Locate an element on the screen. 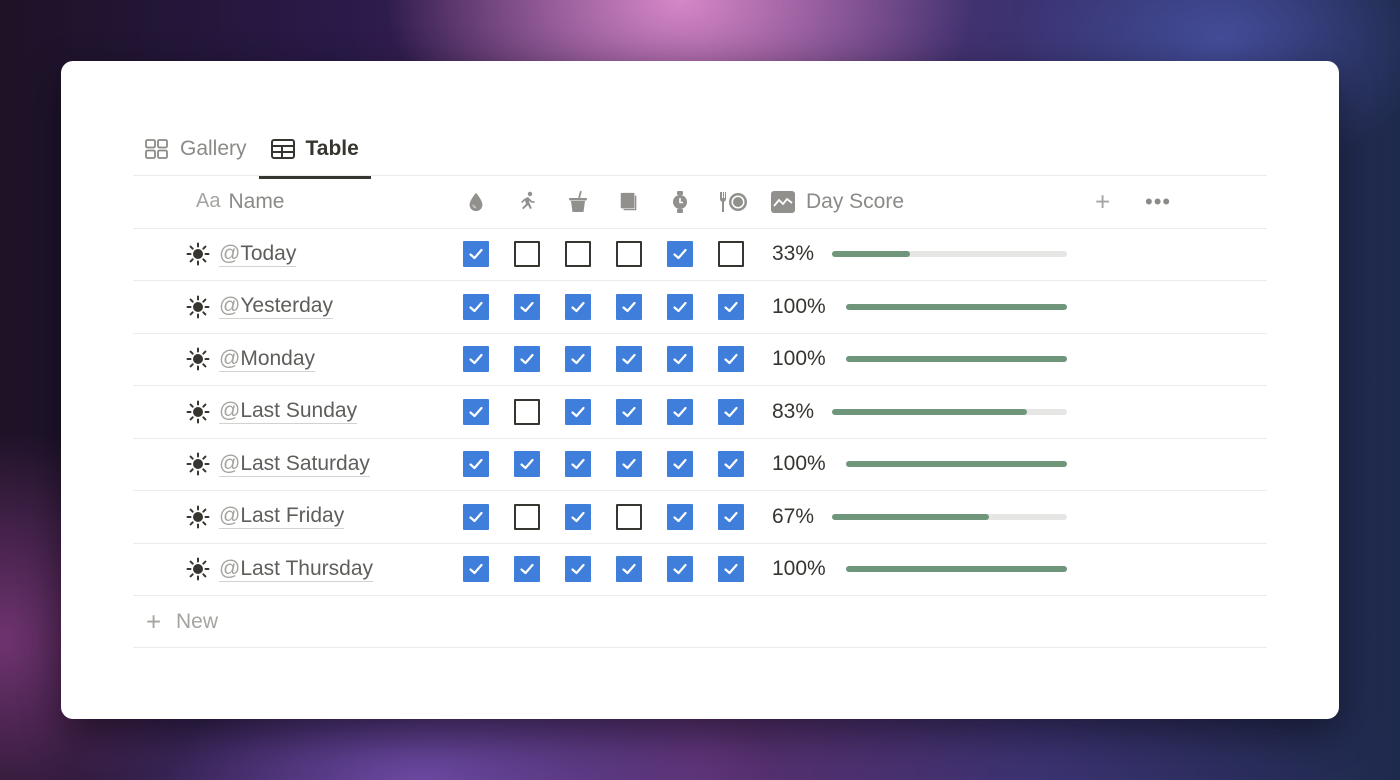 This screenshot has width=1400, height=780. date-mention-link: @Last Saturday is located at coordinates (294, 464).